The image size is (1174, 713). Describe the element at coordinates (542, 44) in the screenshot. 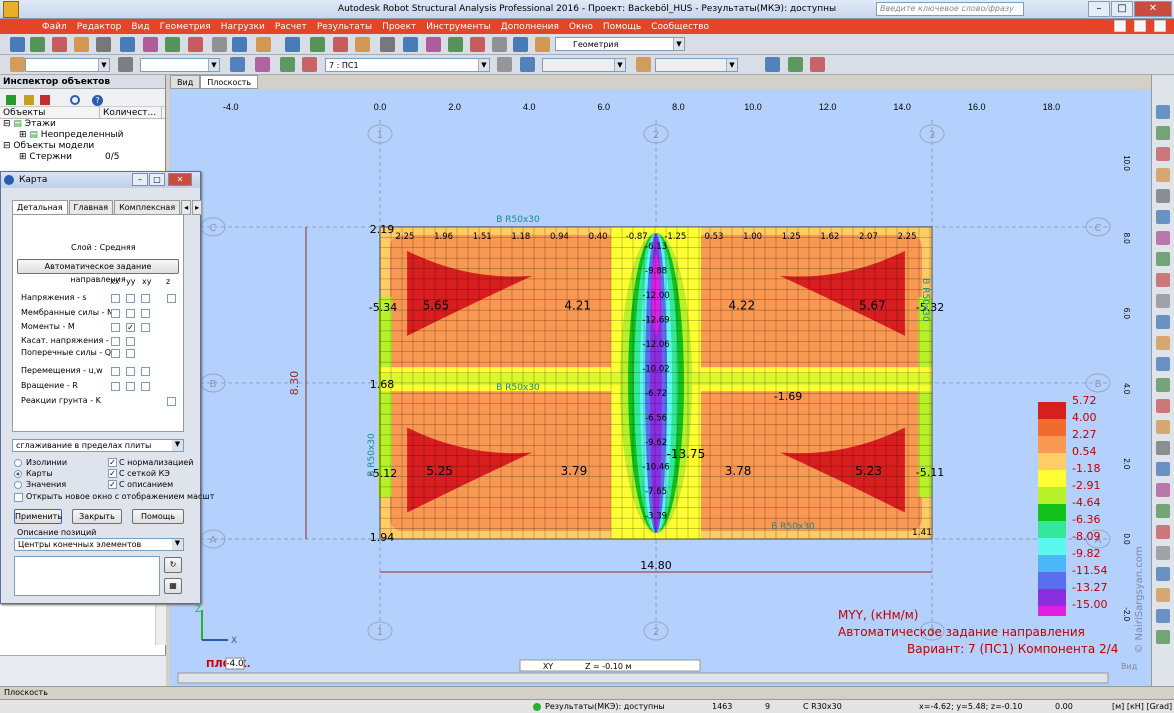

I see `toolbar-tool-23-icon` at that location.